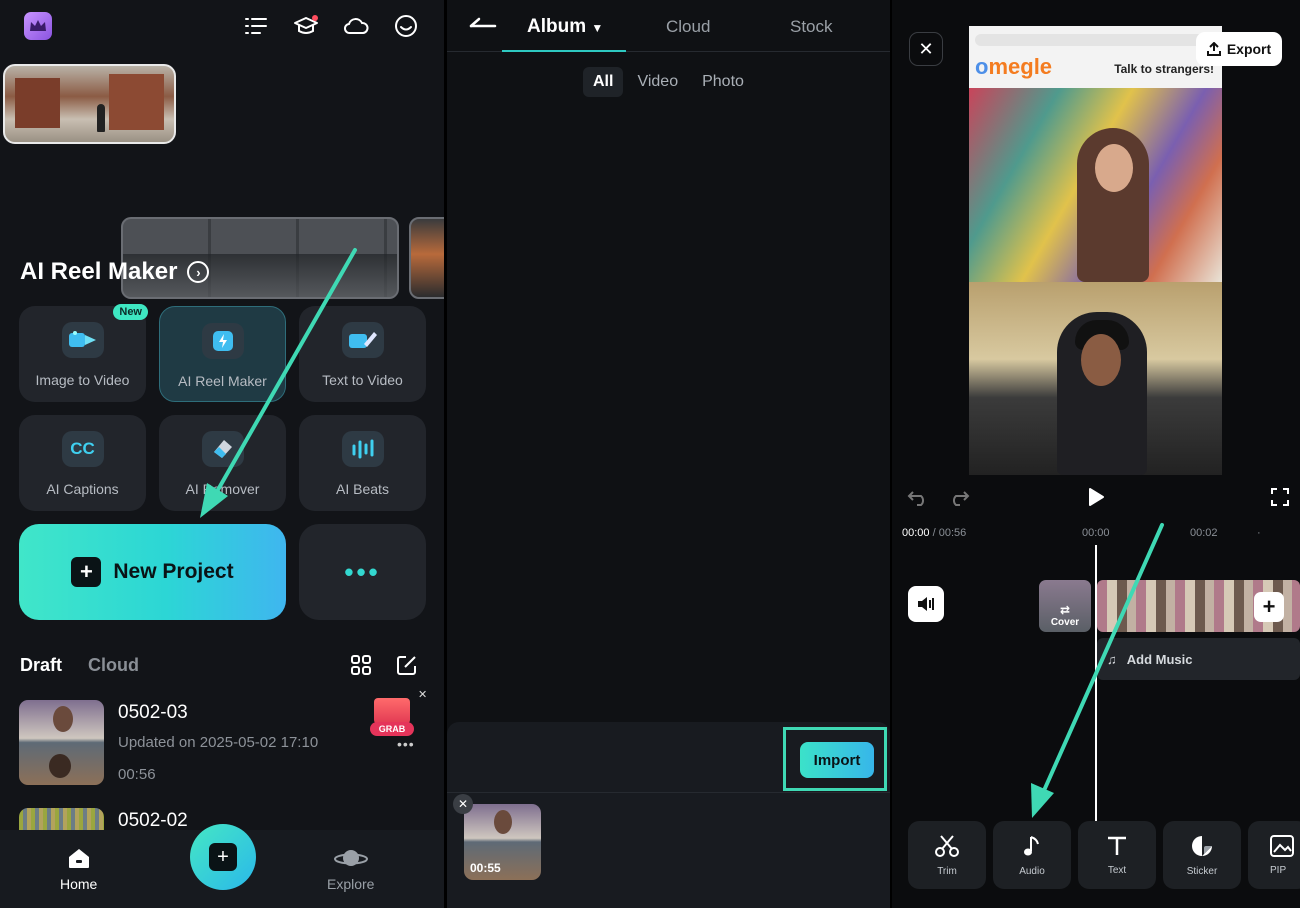 The image size is (1300, 908). I want to click on timeline-tick: ·, so click(1259, 533).